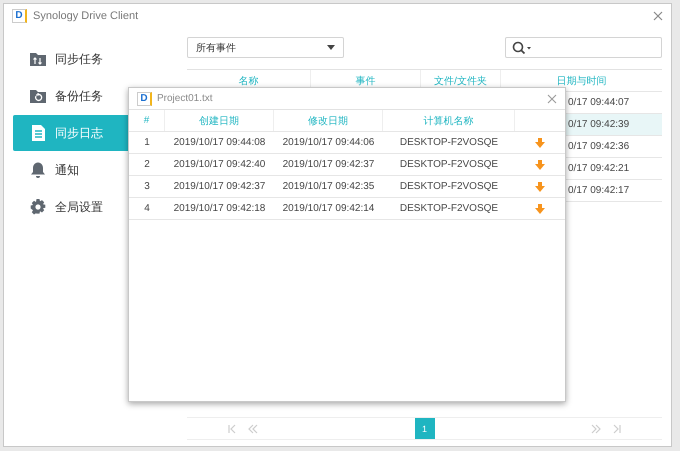 The image size is (680, 451). Describe the element at coordinates (185, 98) in the screenshot. I see `dialog-title: Project01.txt` at that location.